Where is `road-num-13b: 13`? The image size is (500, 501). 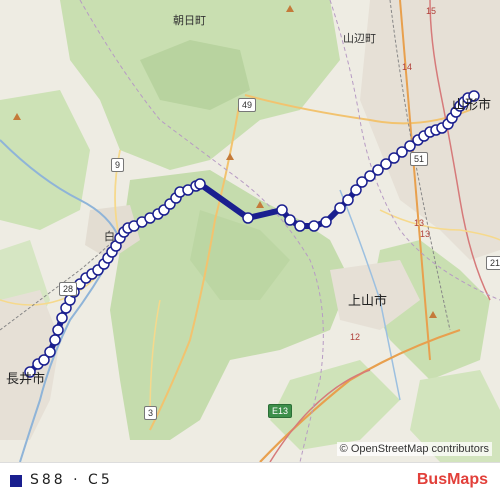 road-num-13b: 13 is located at coordinates (425, 234).